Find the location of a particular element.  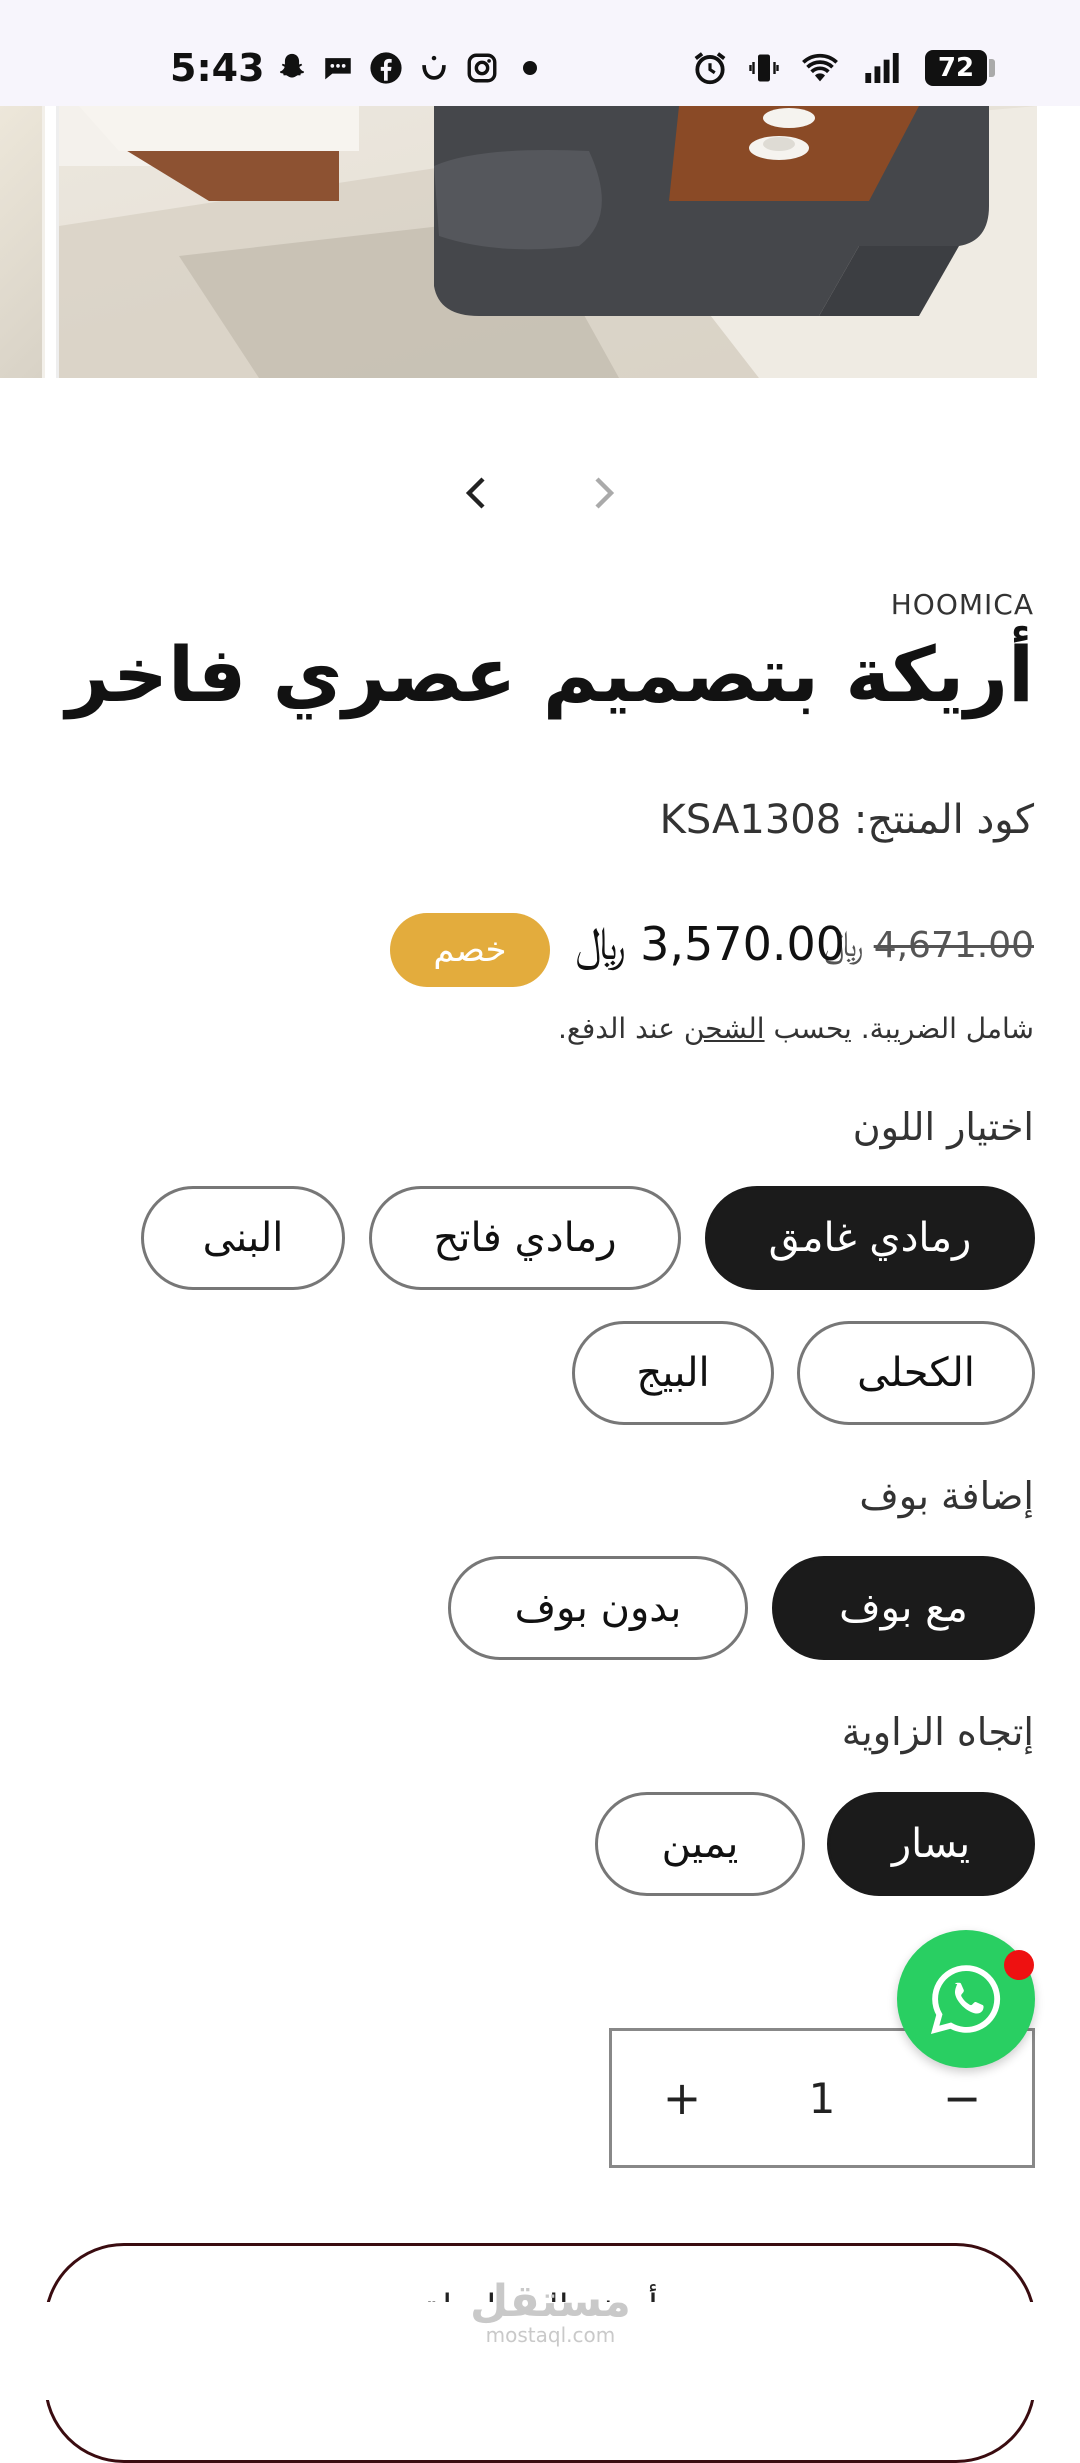

pouf-option-with: مع بوف is located at coordinates (903, 1608).